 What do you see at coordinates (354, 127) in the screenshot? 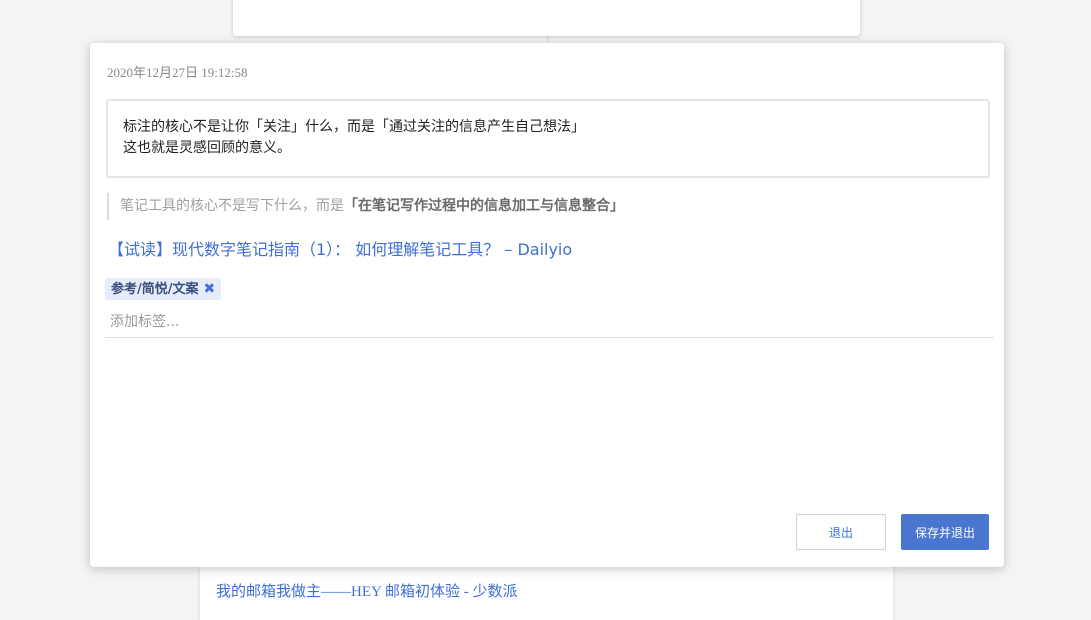
I see `annotation-note-line-1: 标注的核心不是让你「关注」什么，而是「通过关注的信息产生自己想法」` at bounding box center [354, 127].